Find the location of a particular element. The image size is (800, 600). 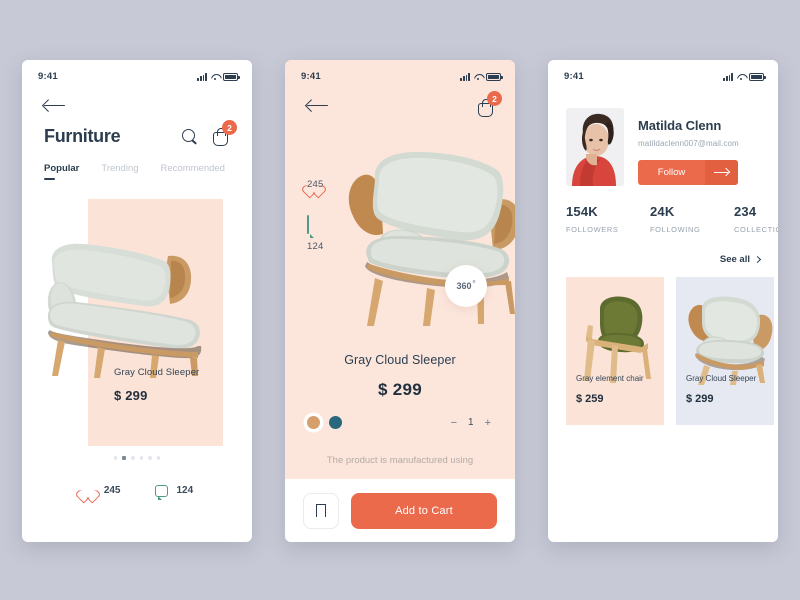

avatar-portrait-icon is located at coordinates (595, 147).